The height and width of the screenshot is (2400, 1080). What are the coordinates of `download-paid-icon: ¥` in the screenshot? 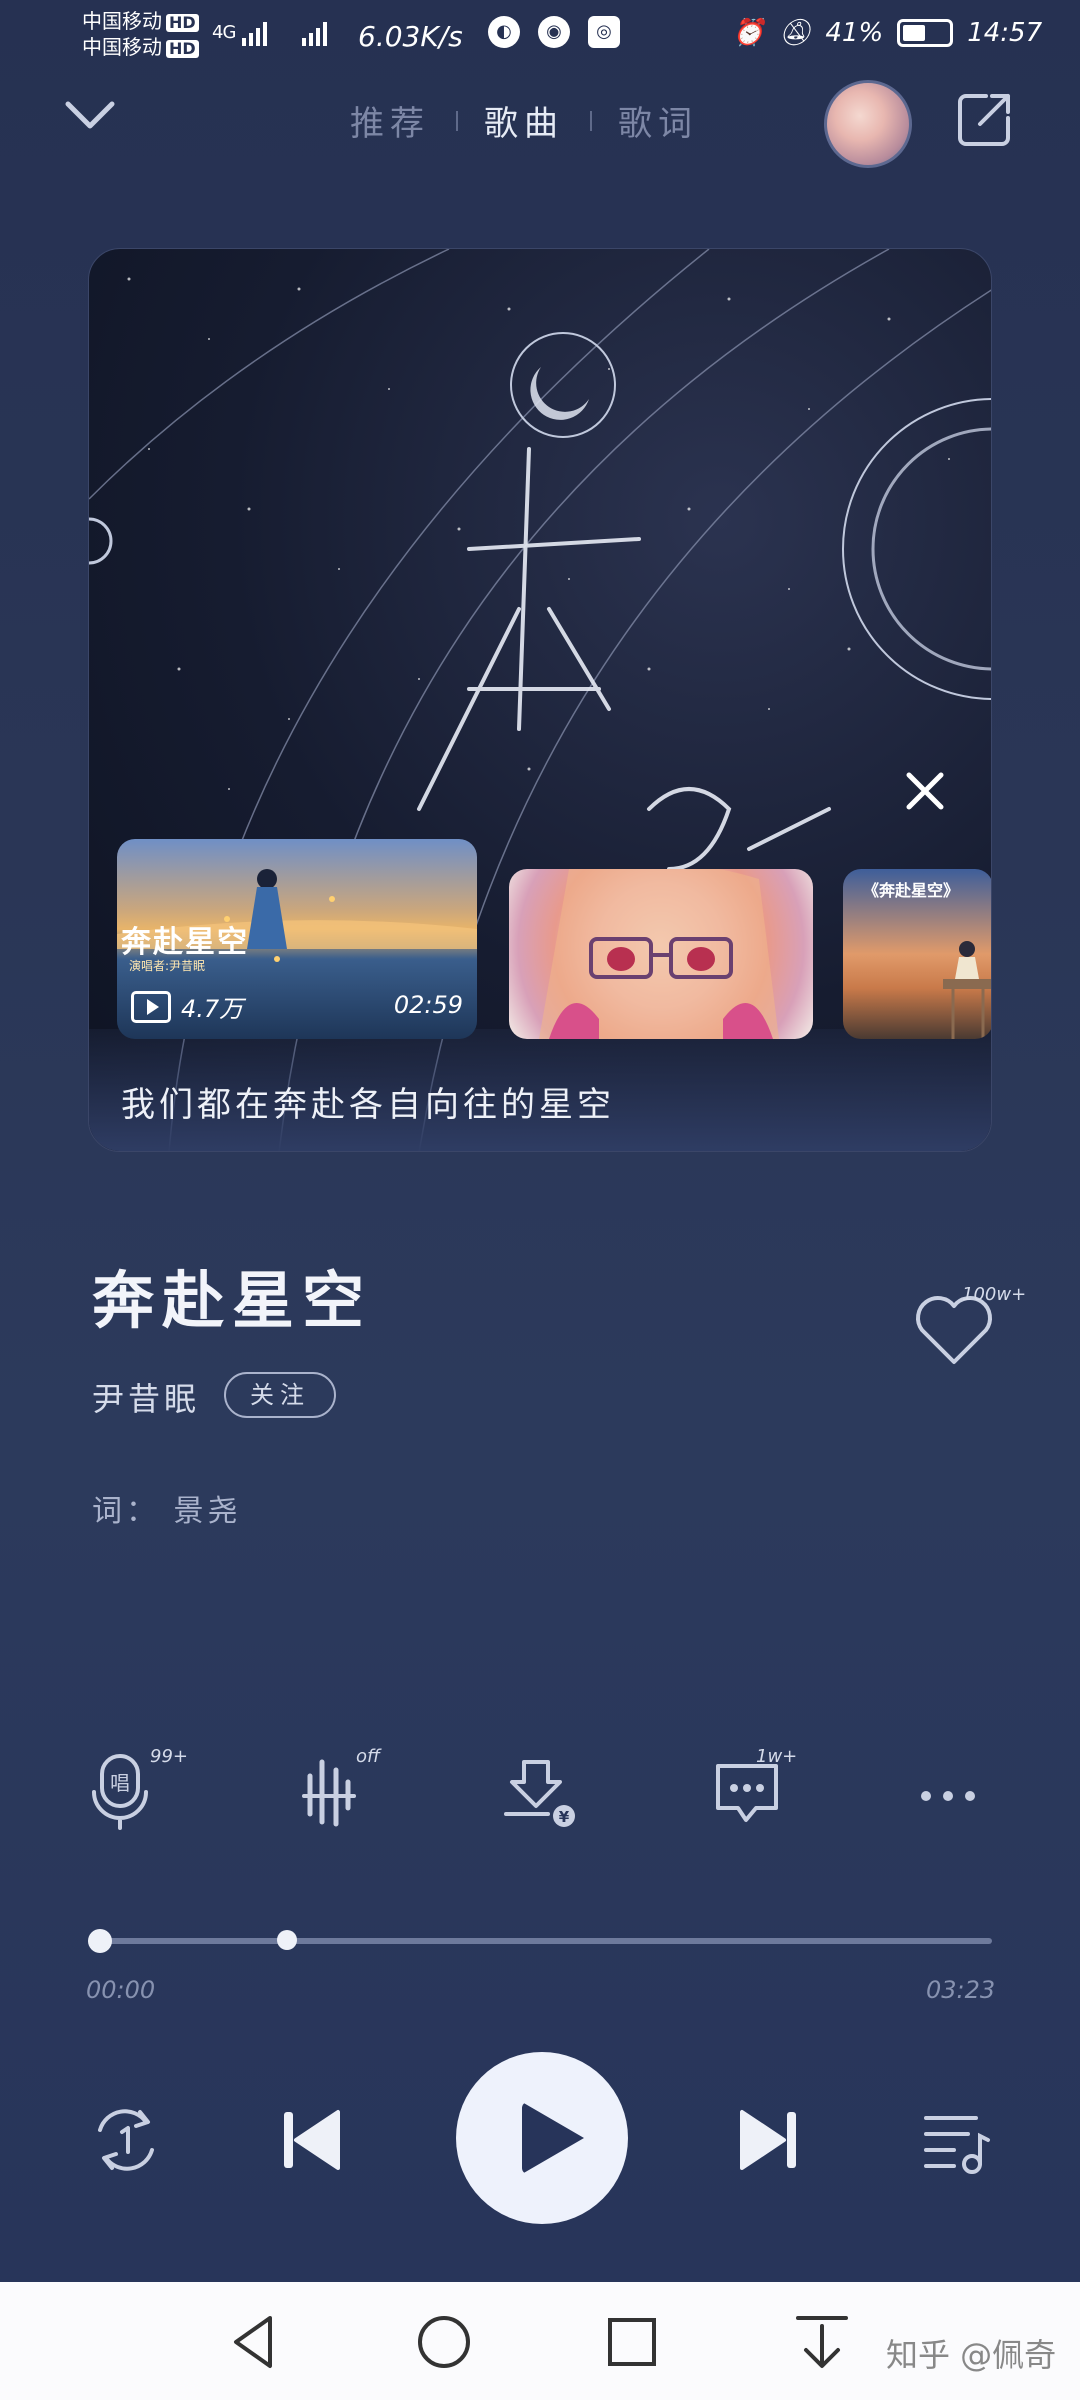 It's located at (539, 1793).